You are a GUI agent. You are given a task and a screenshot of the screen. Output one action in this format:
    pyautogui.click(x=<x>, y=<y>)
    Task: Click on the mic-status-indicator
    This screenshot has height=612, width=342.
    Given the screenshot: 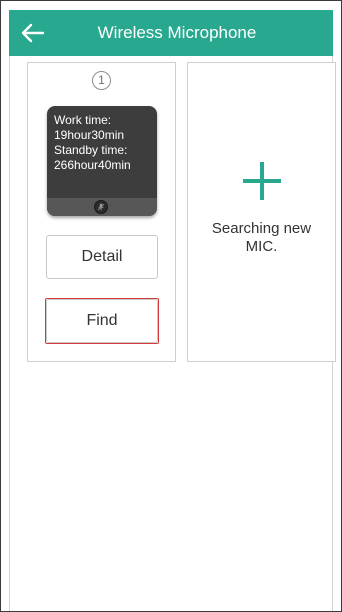 What is the action you would take?
    pyautogui.click(x=101, y=207)
    